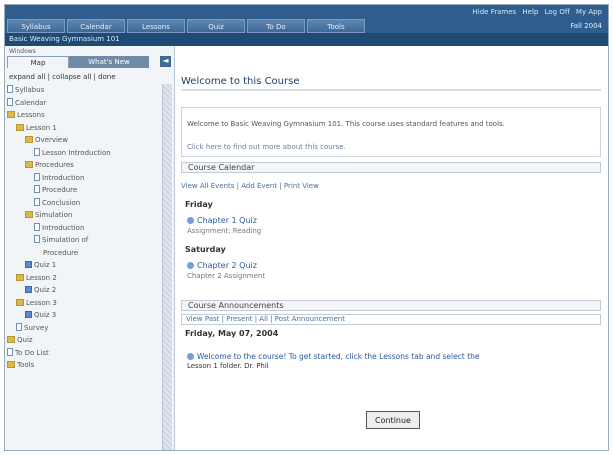  What do you see at coordinates (495, 12) in the screenshot?
I see `hide-frames-link: Hide Frames` at bounding box center [495, 12].